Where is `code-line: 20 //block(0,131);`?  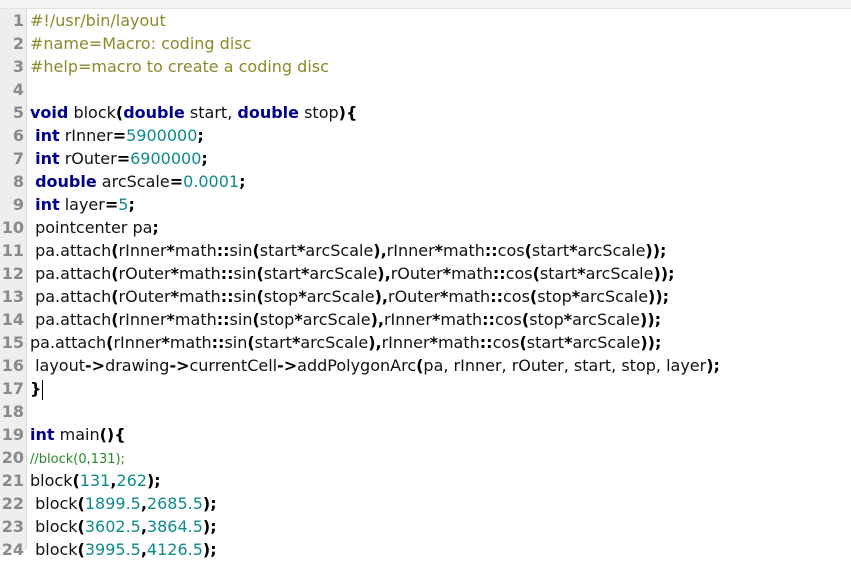
code-line: 20 //block(0,131); is located at coordinates (425, 457).